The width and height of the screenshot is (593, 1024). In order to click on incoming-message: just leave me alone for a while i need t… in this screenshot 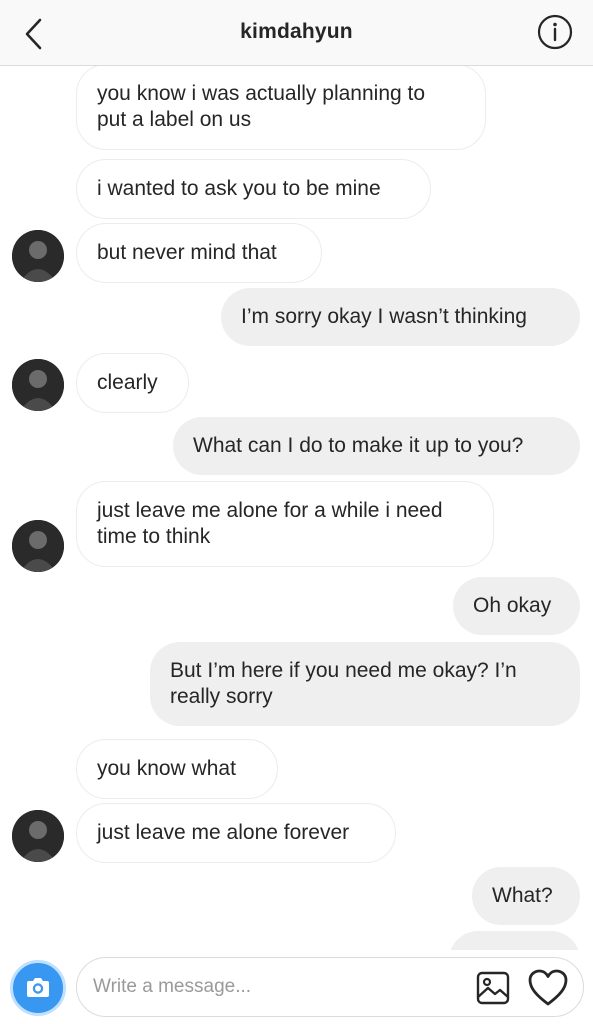, I will do `click(285, 524)`.